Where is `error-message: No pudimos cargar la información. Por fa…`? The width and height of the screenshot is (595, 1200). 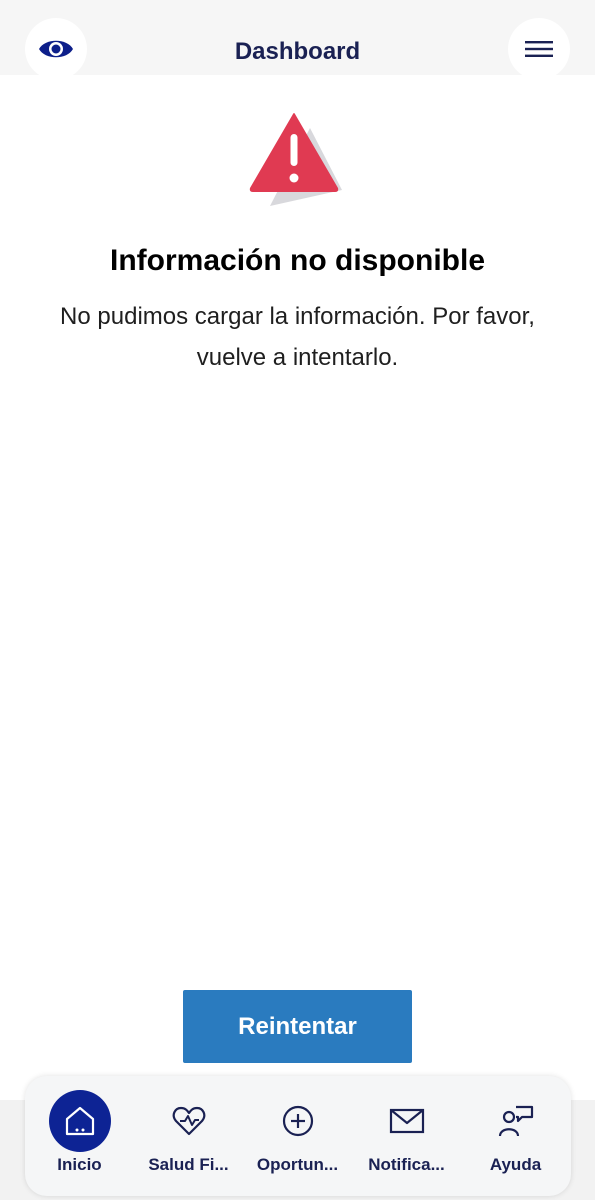
error-message: No pudimos cargar la información. Por fa… is located at coordinates (297, 337).